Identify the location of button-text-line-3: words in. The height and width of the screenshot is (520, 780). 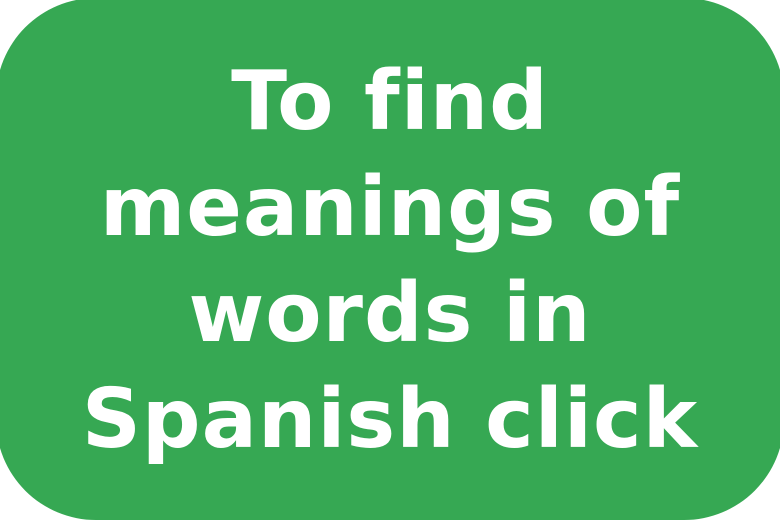
(390, 313).